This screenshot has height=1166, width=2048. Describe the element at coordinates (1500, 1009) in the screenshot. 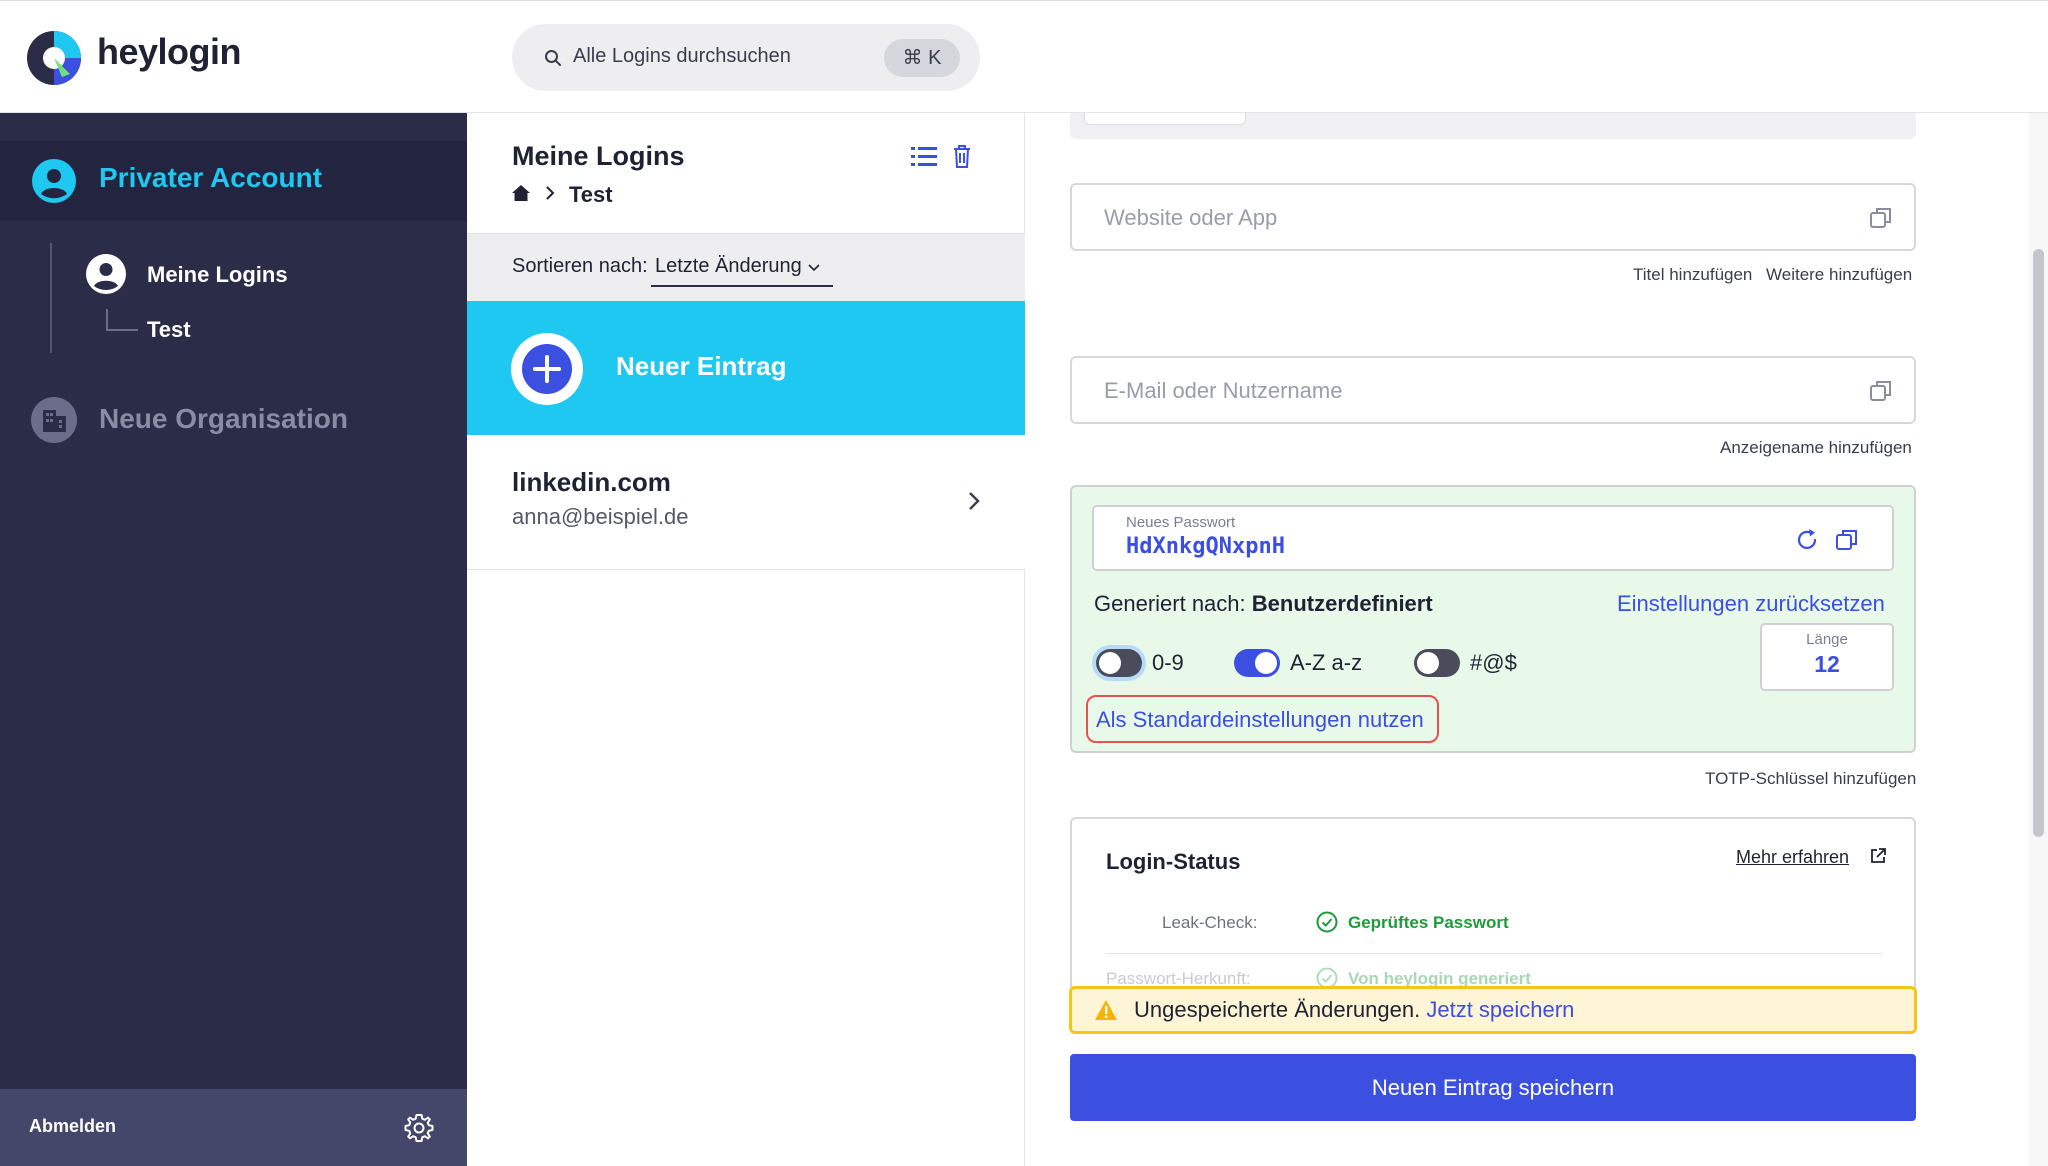

I see `save-now-link: Jetzt speichern` at that location.